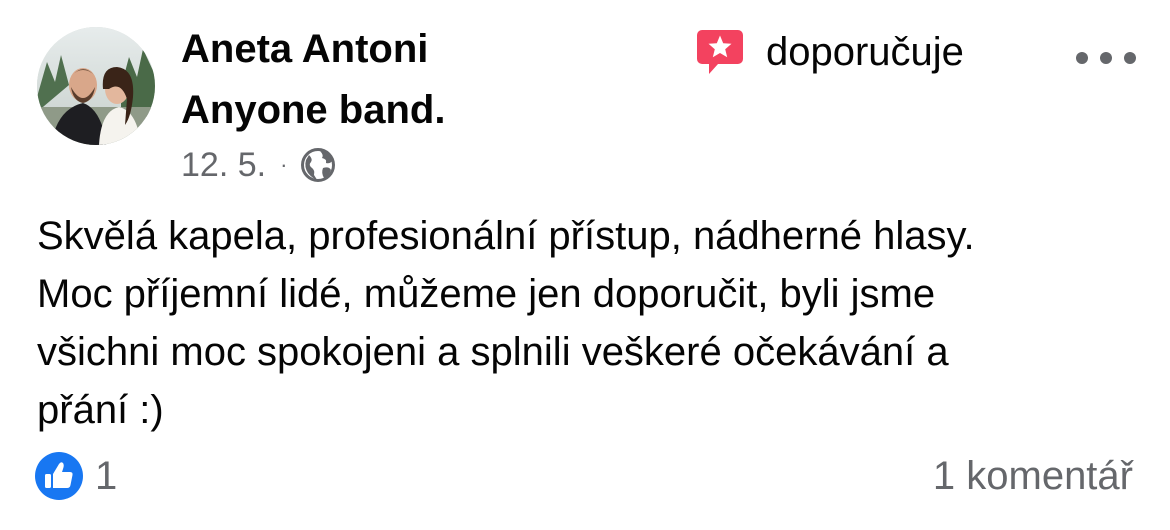 This screenshot has height=530, width=1170. What do you see at coordinates (304, 49) in the screenshot?
I see `author-name: Aneta Antoni` at bounding box center [304, 49].